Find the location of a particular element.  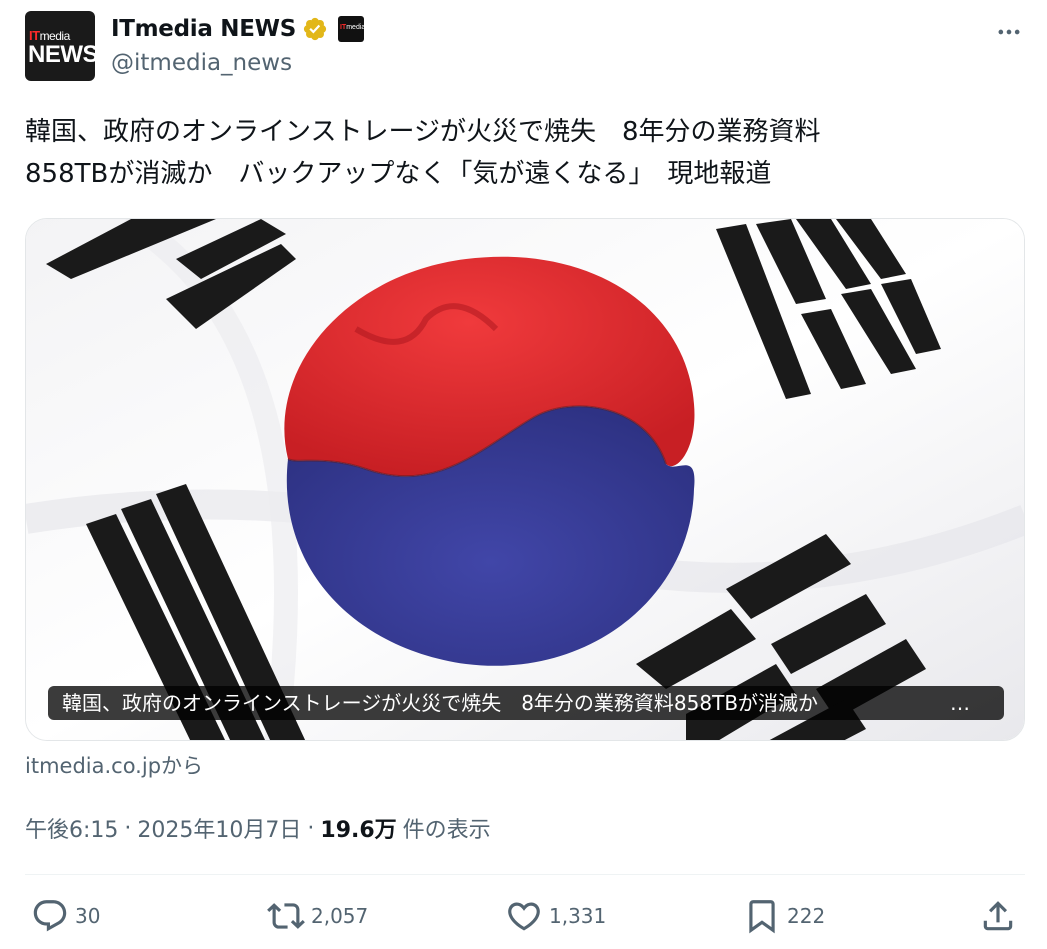

reply-button: 30 is located at coordinates (65, 916).